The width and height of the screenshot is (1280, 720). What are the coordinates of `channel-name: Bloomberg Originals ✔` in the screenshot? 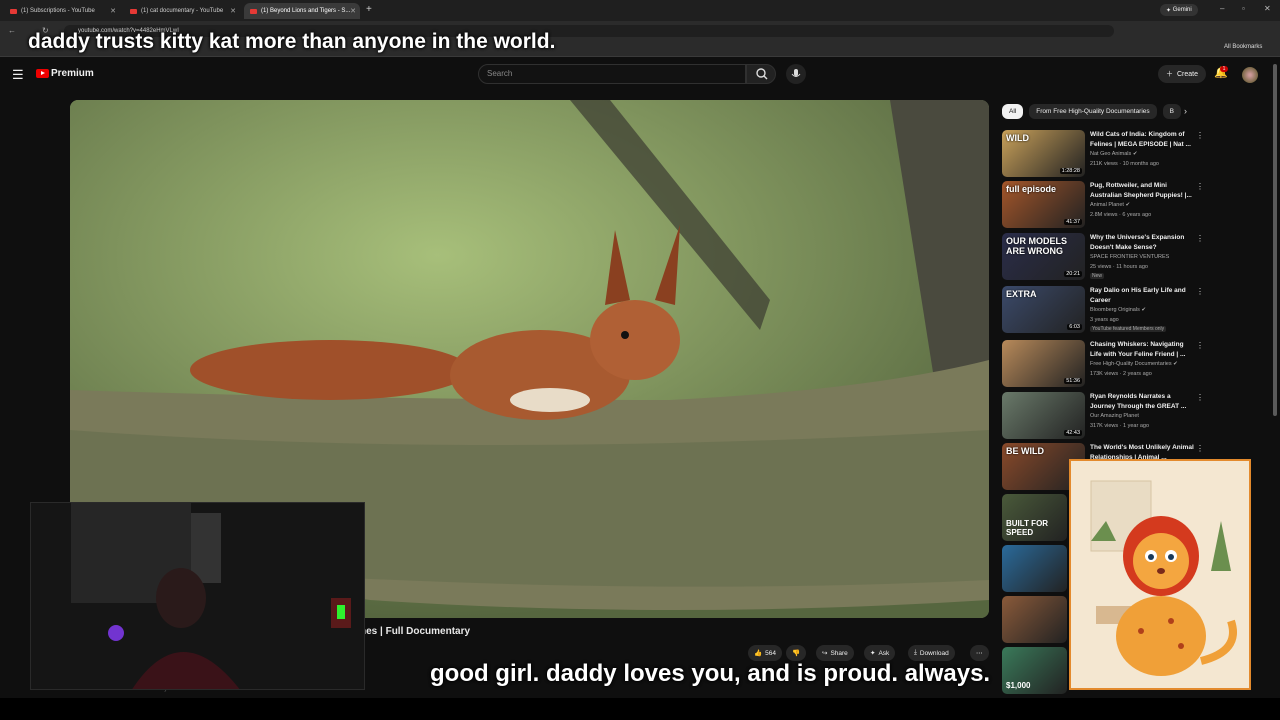 It's located at (1118, 310).